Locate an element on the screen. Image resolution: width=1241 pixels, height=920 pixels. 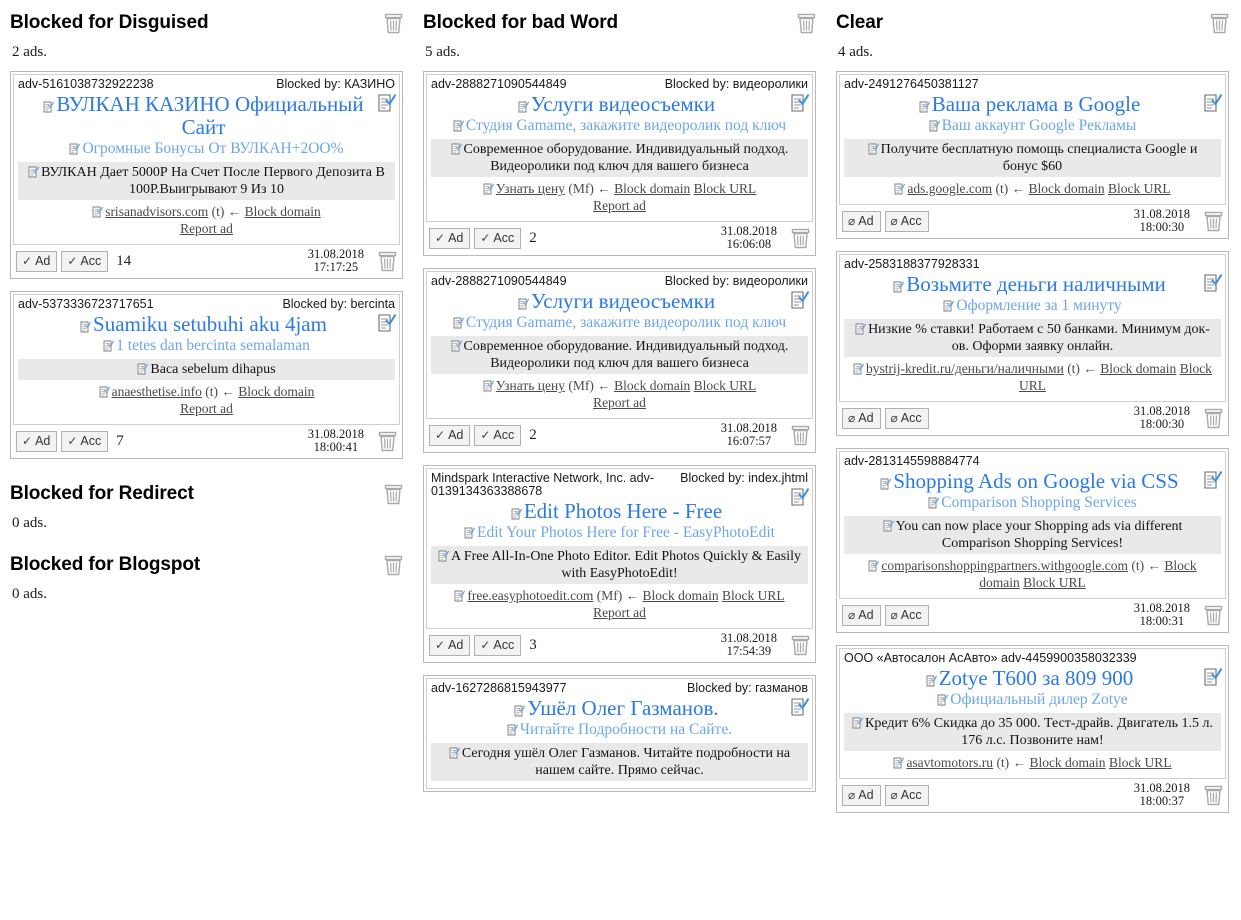
blocked-by-label: Blocked by: видеоролики is located at coordinates (736, 281).